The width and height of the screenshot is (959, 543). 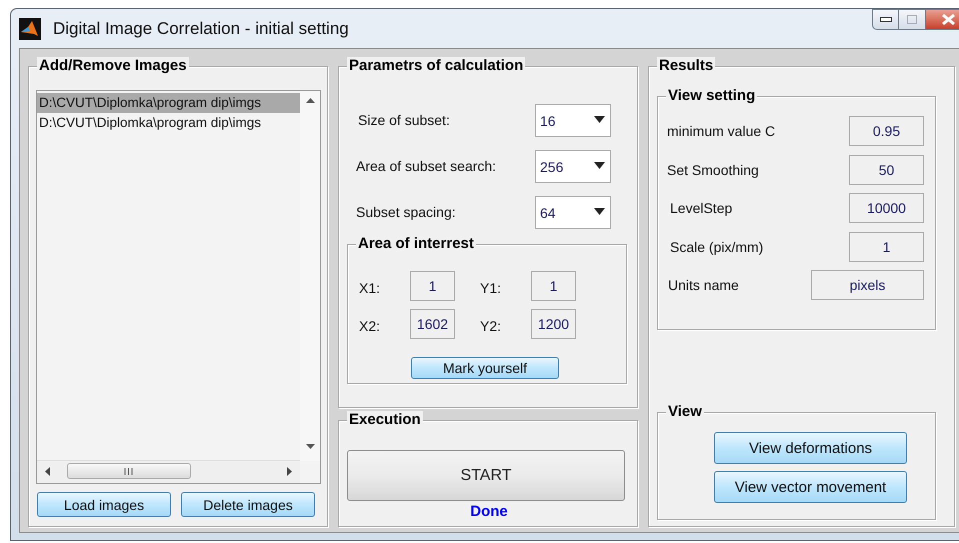 I want to click on dropdown: 16, so click(x=573, y=120).